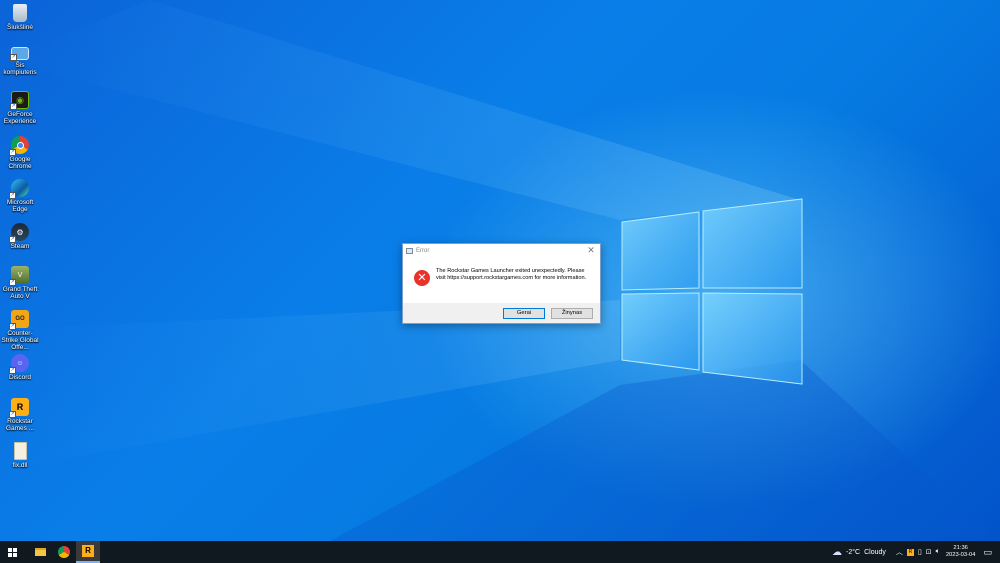 This screenshot has width=1000, height=563. What do you see at coordinates (19, 276) in the screenshot?
I see `gta-icon: V ↗` at bounding box center [19, 276].